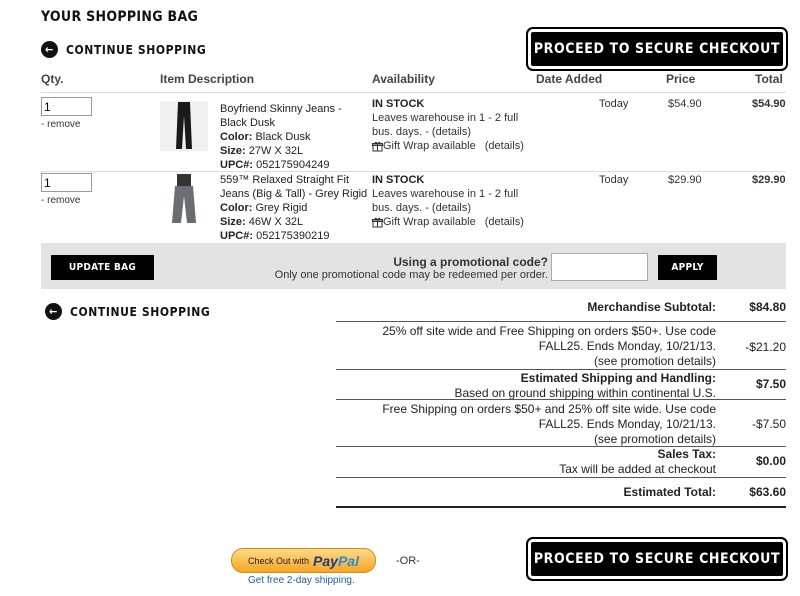  I want to click on header-divider, so click(413, 92).